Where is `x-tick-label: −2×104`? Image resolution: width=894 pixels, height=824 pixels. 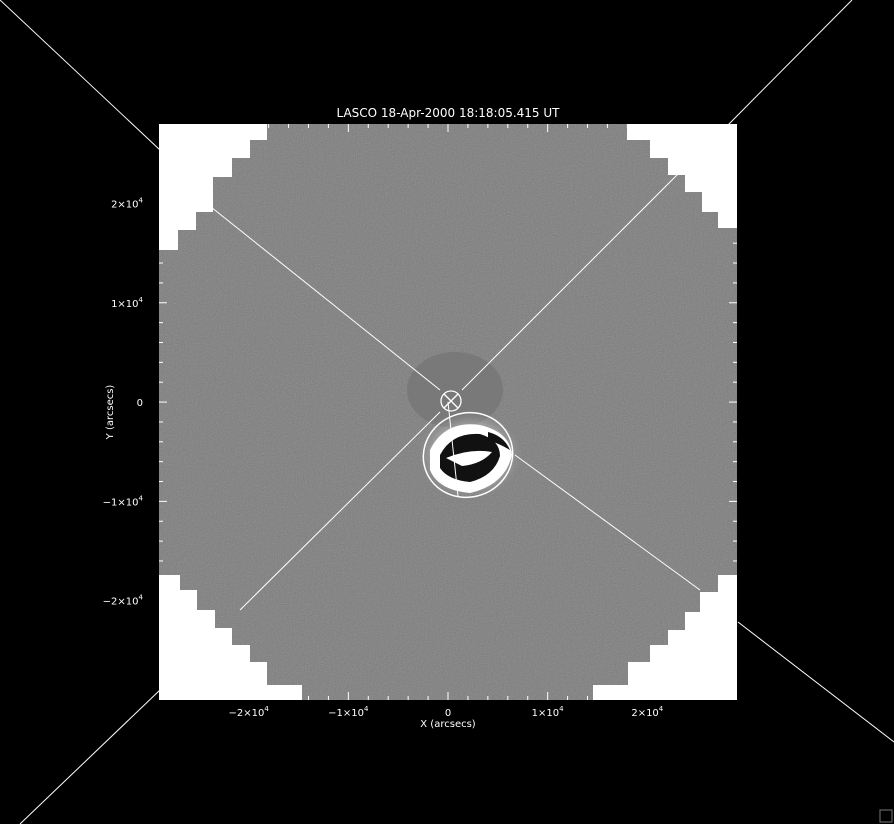 x-tick-label: −2×104 is located at coordinates (249, 712).